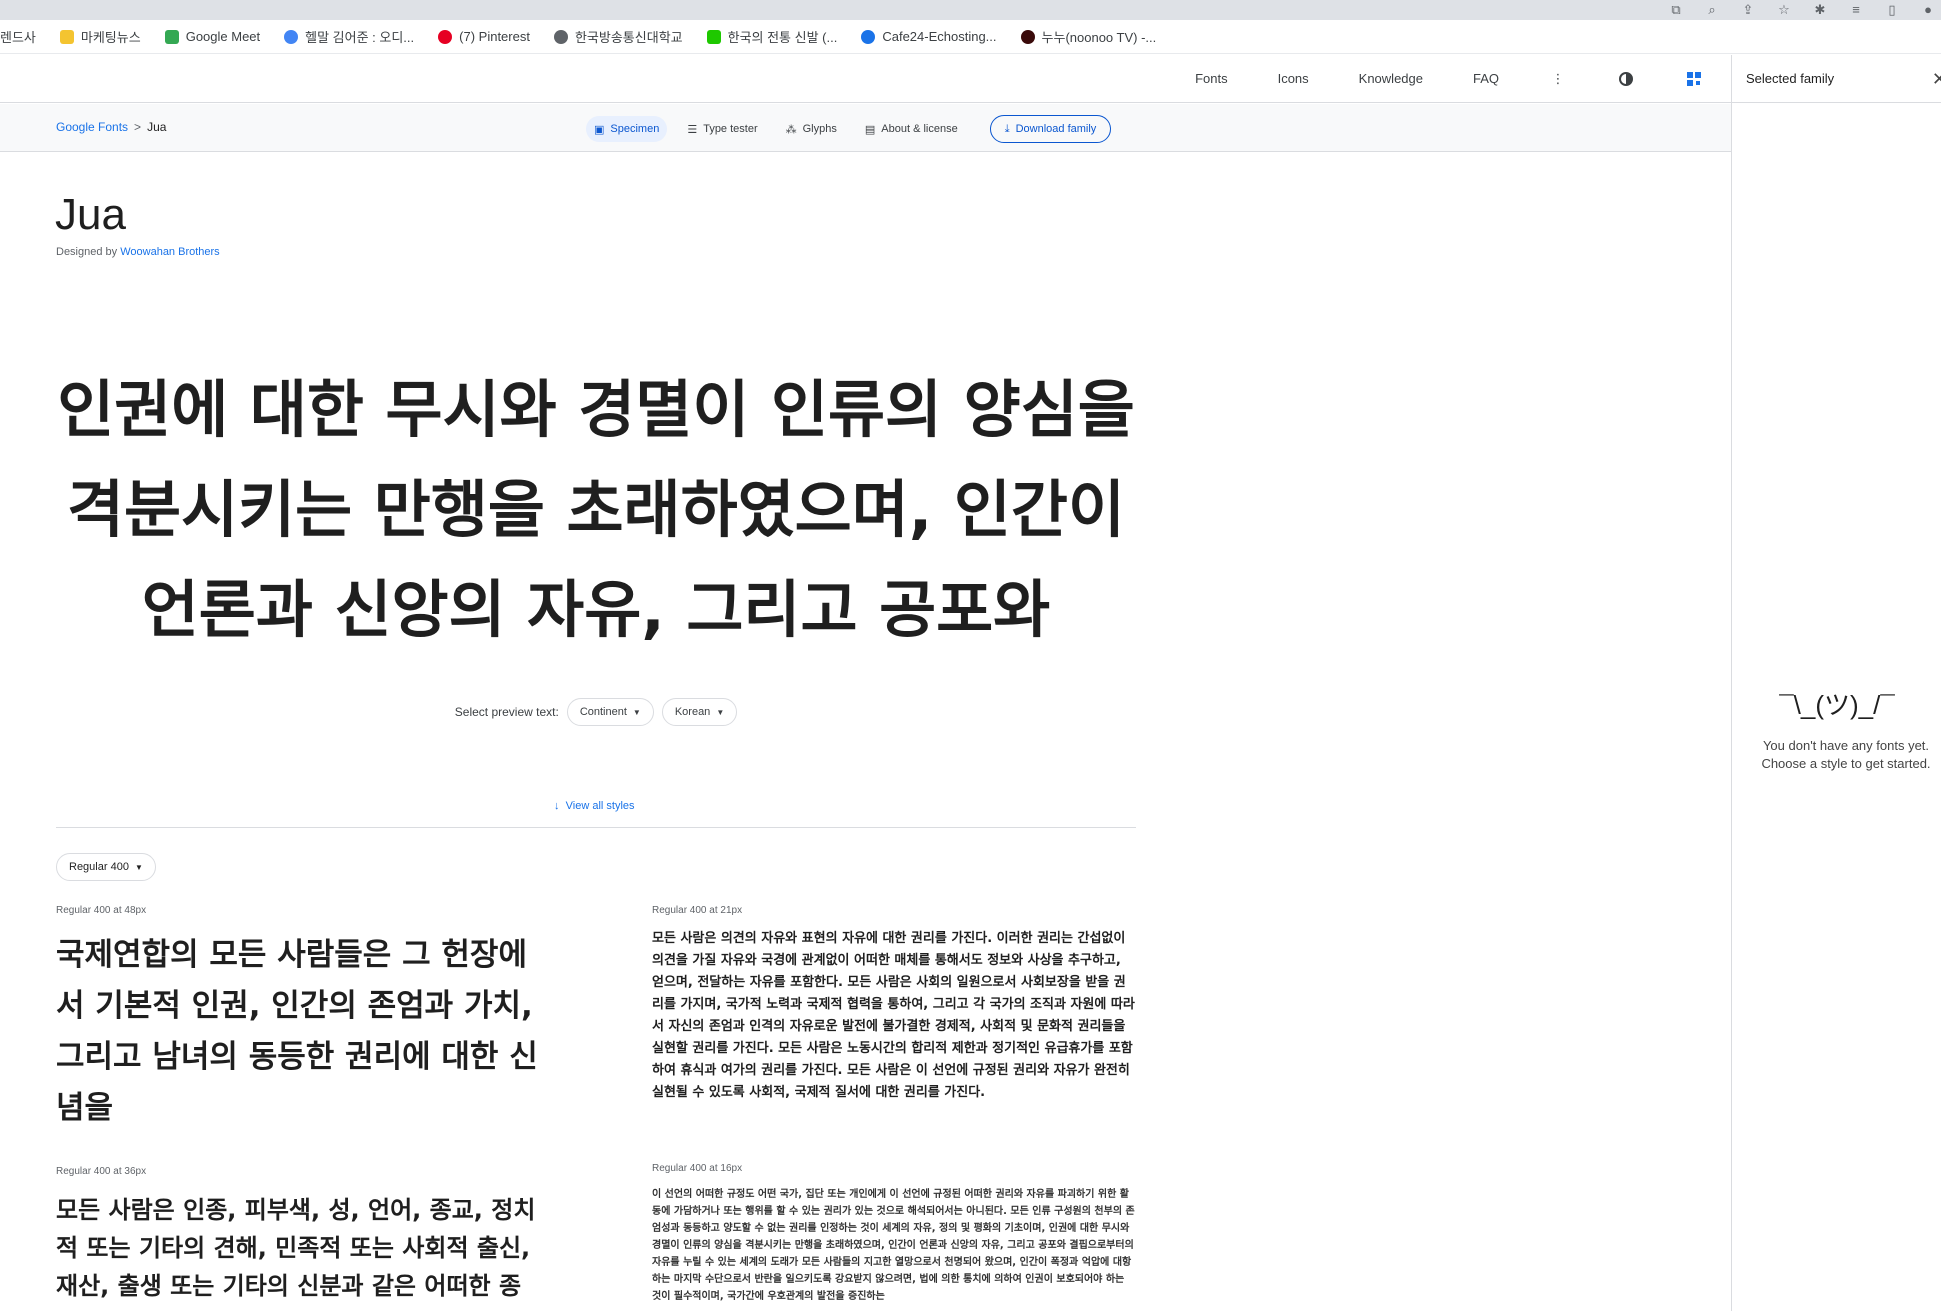 The height and width of the screenshot is (1311, 1941). Describe the element at coordinates (970, 10) in the screenshot. I see `browser-tab-strip: ⧉ ⌕ ⇪ ☆ ✱ ≡ ▯ ●` at that location.